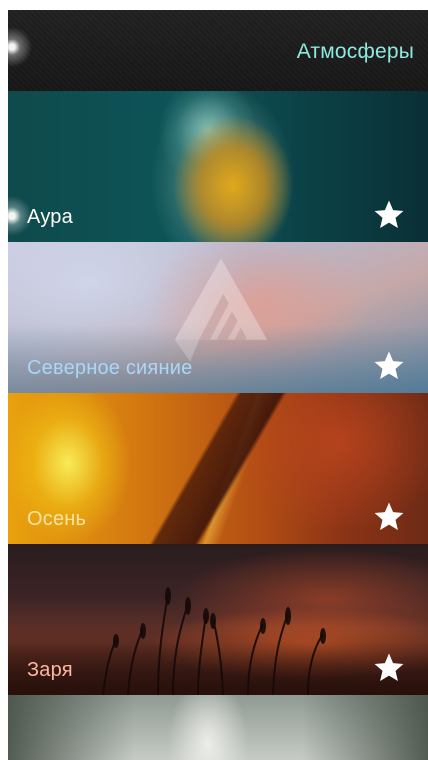  I want to click on atmosphere-label: Осень, so click(57, 519).